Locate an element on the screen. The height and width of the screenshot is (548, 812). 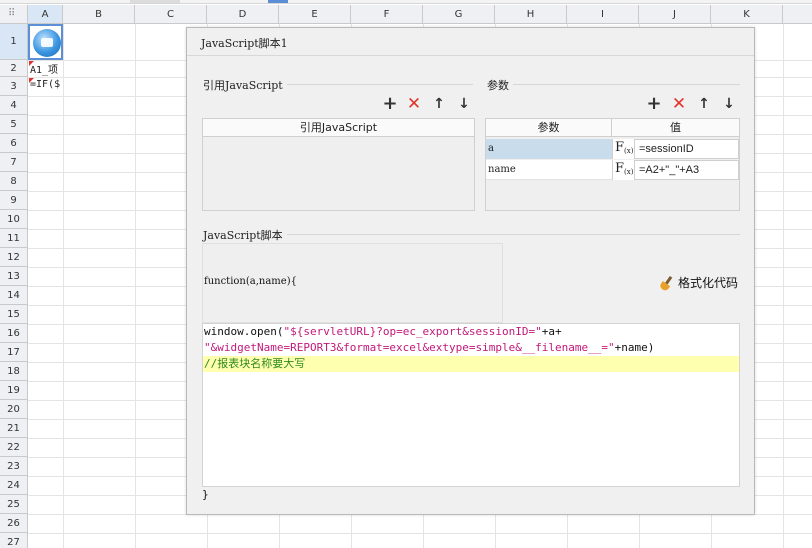
row-header-27: 27 is located at coordinates (14, 540).